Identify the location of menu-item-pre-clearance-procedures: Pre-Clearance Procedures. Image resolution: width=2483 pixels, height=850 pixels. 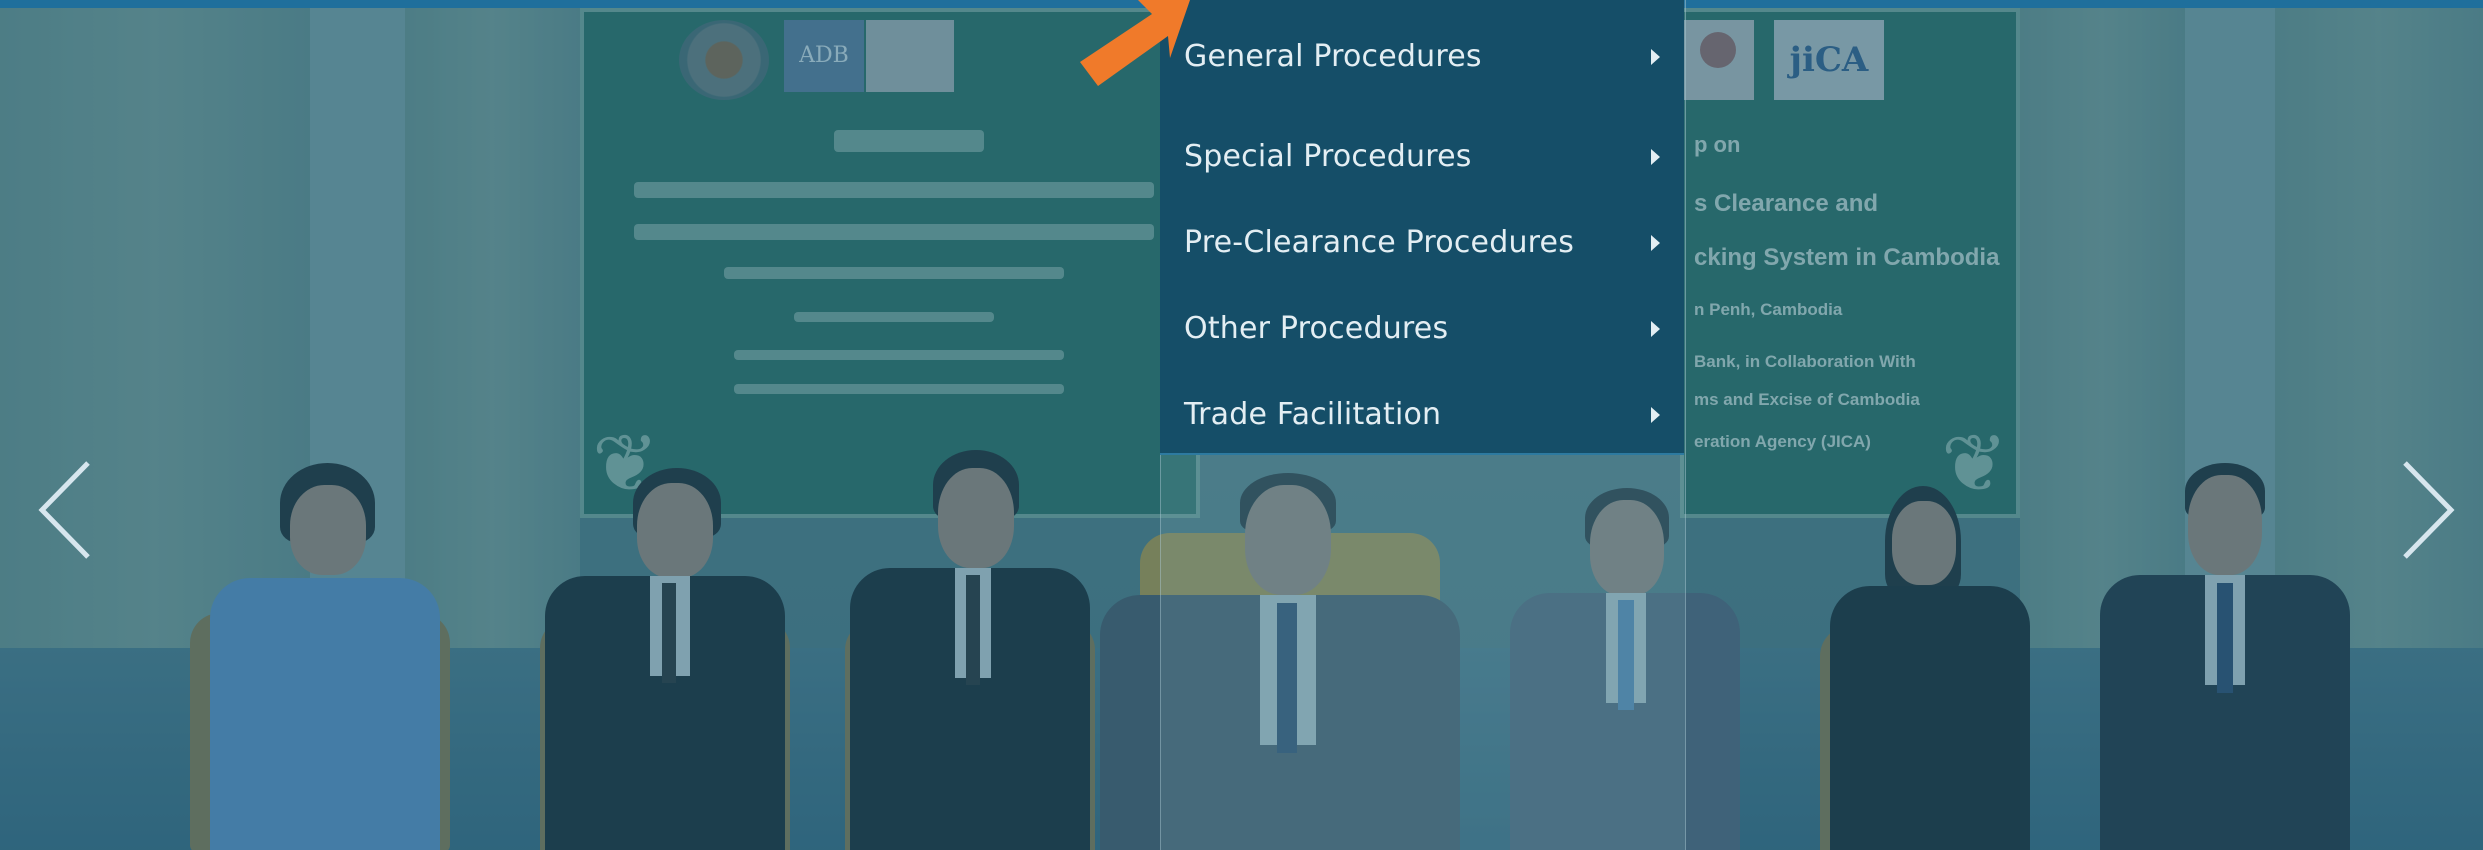
(1422, 243).